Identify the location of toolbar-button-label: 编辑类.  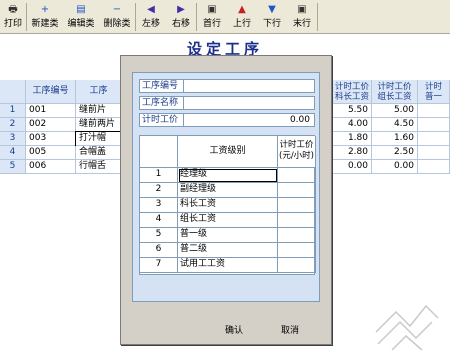
(81, 24).